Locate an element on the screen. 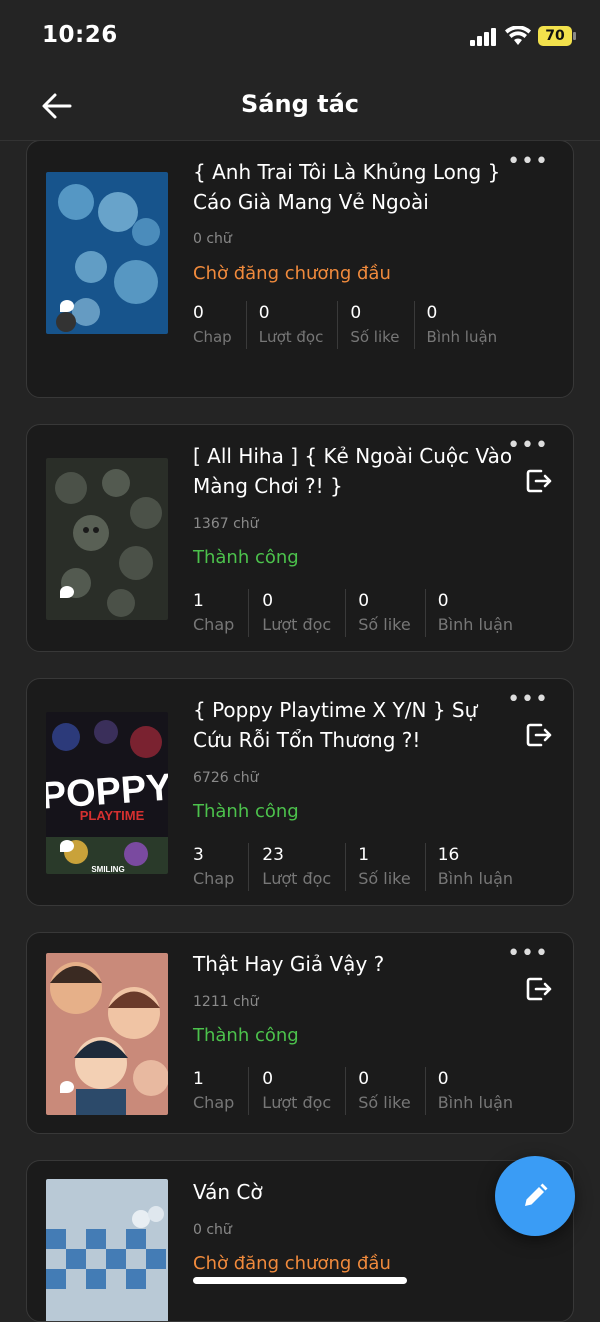 This screenshot has height=1322, width=600. stat-likes: 1 Số like is located at coordinates (392, 867).